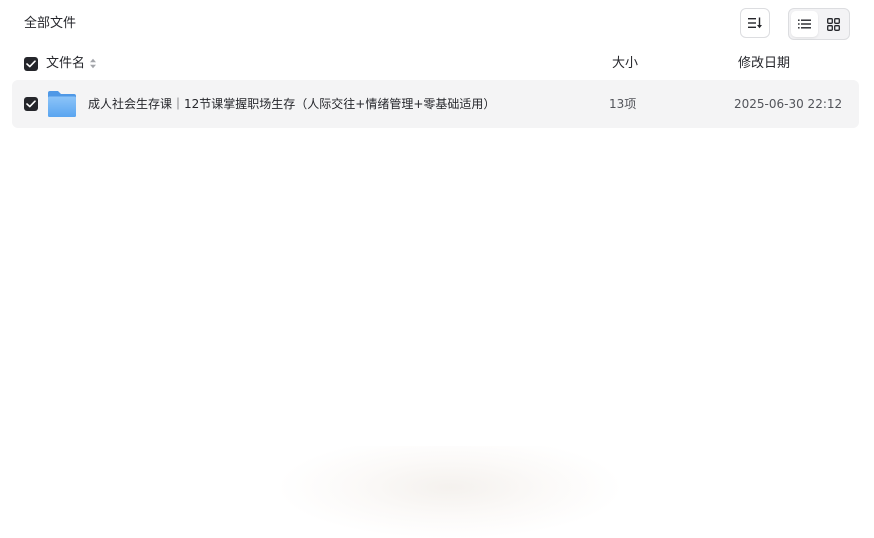  Describe the element at coordinates (65, 64) in the screenshot. I see `column-header-name: 文件名` at that location.